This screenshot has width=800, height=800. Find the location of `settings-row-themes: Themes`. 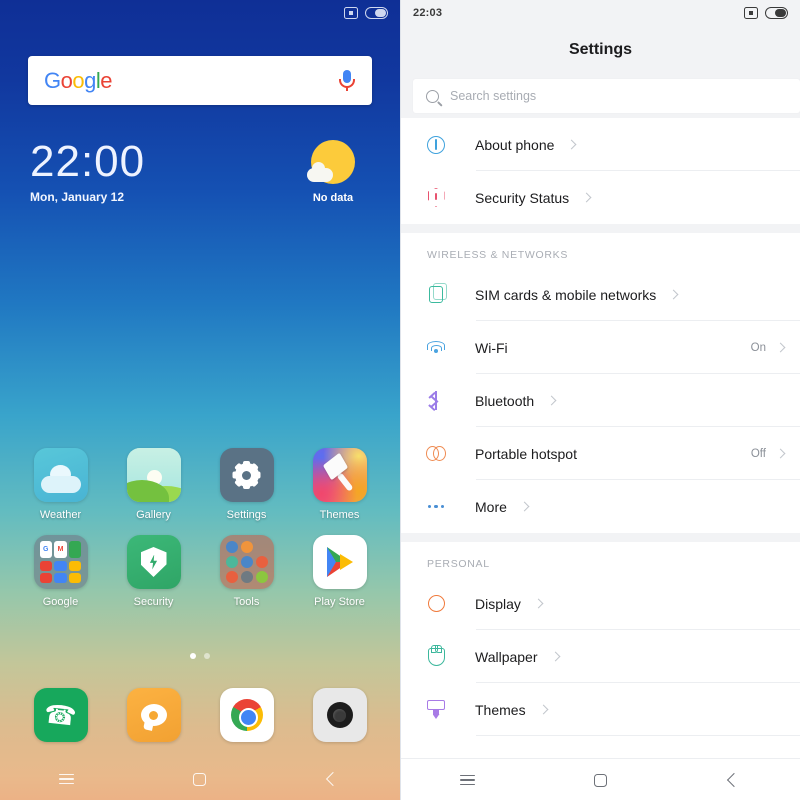

settings-row-themes: Themes is located at coordinates (600, 709).